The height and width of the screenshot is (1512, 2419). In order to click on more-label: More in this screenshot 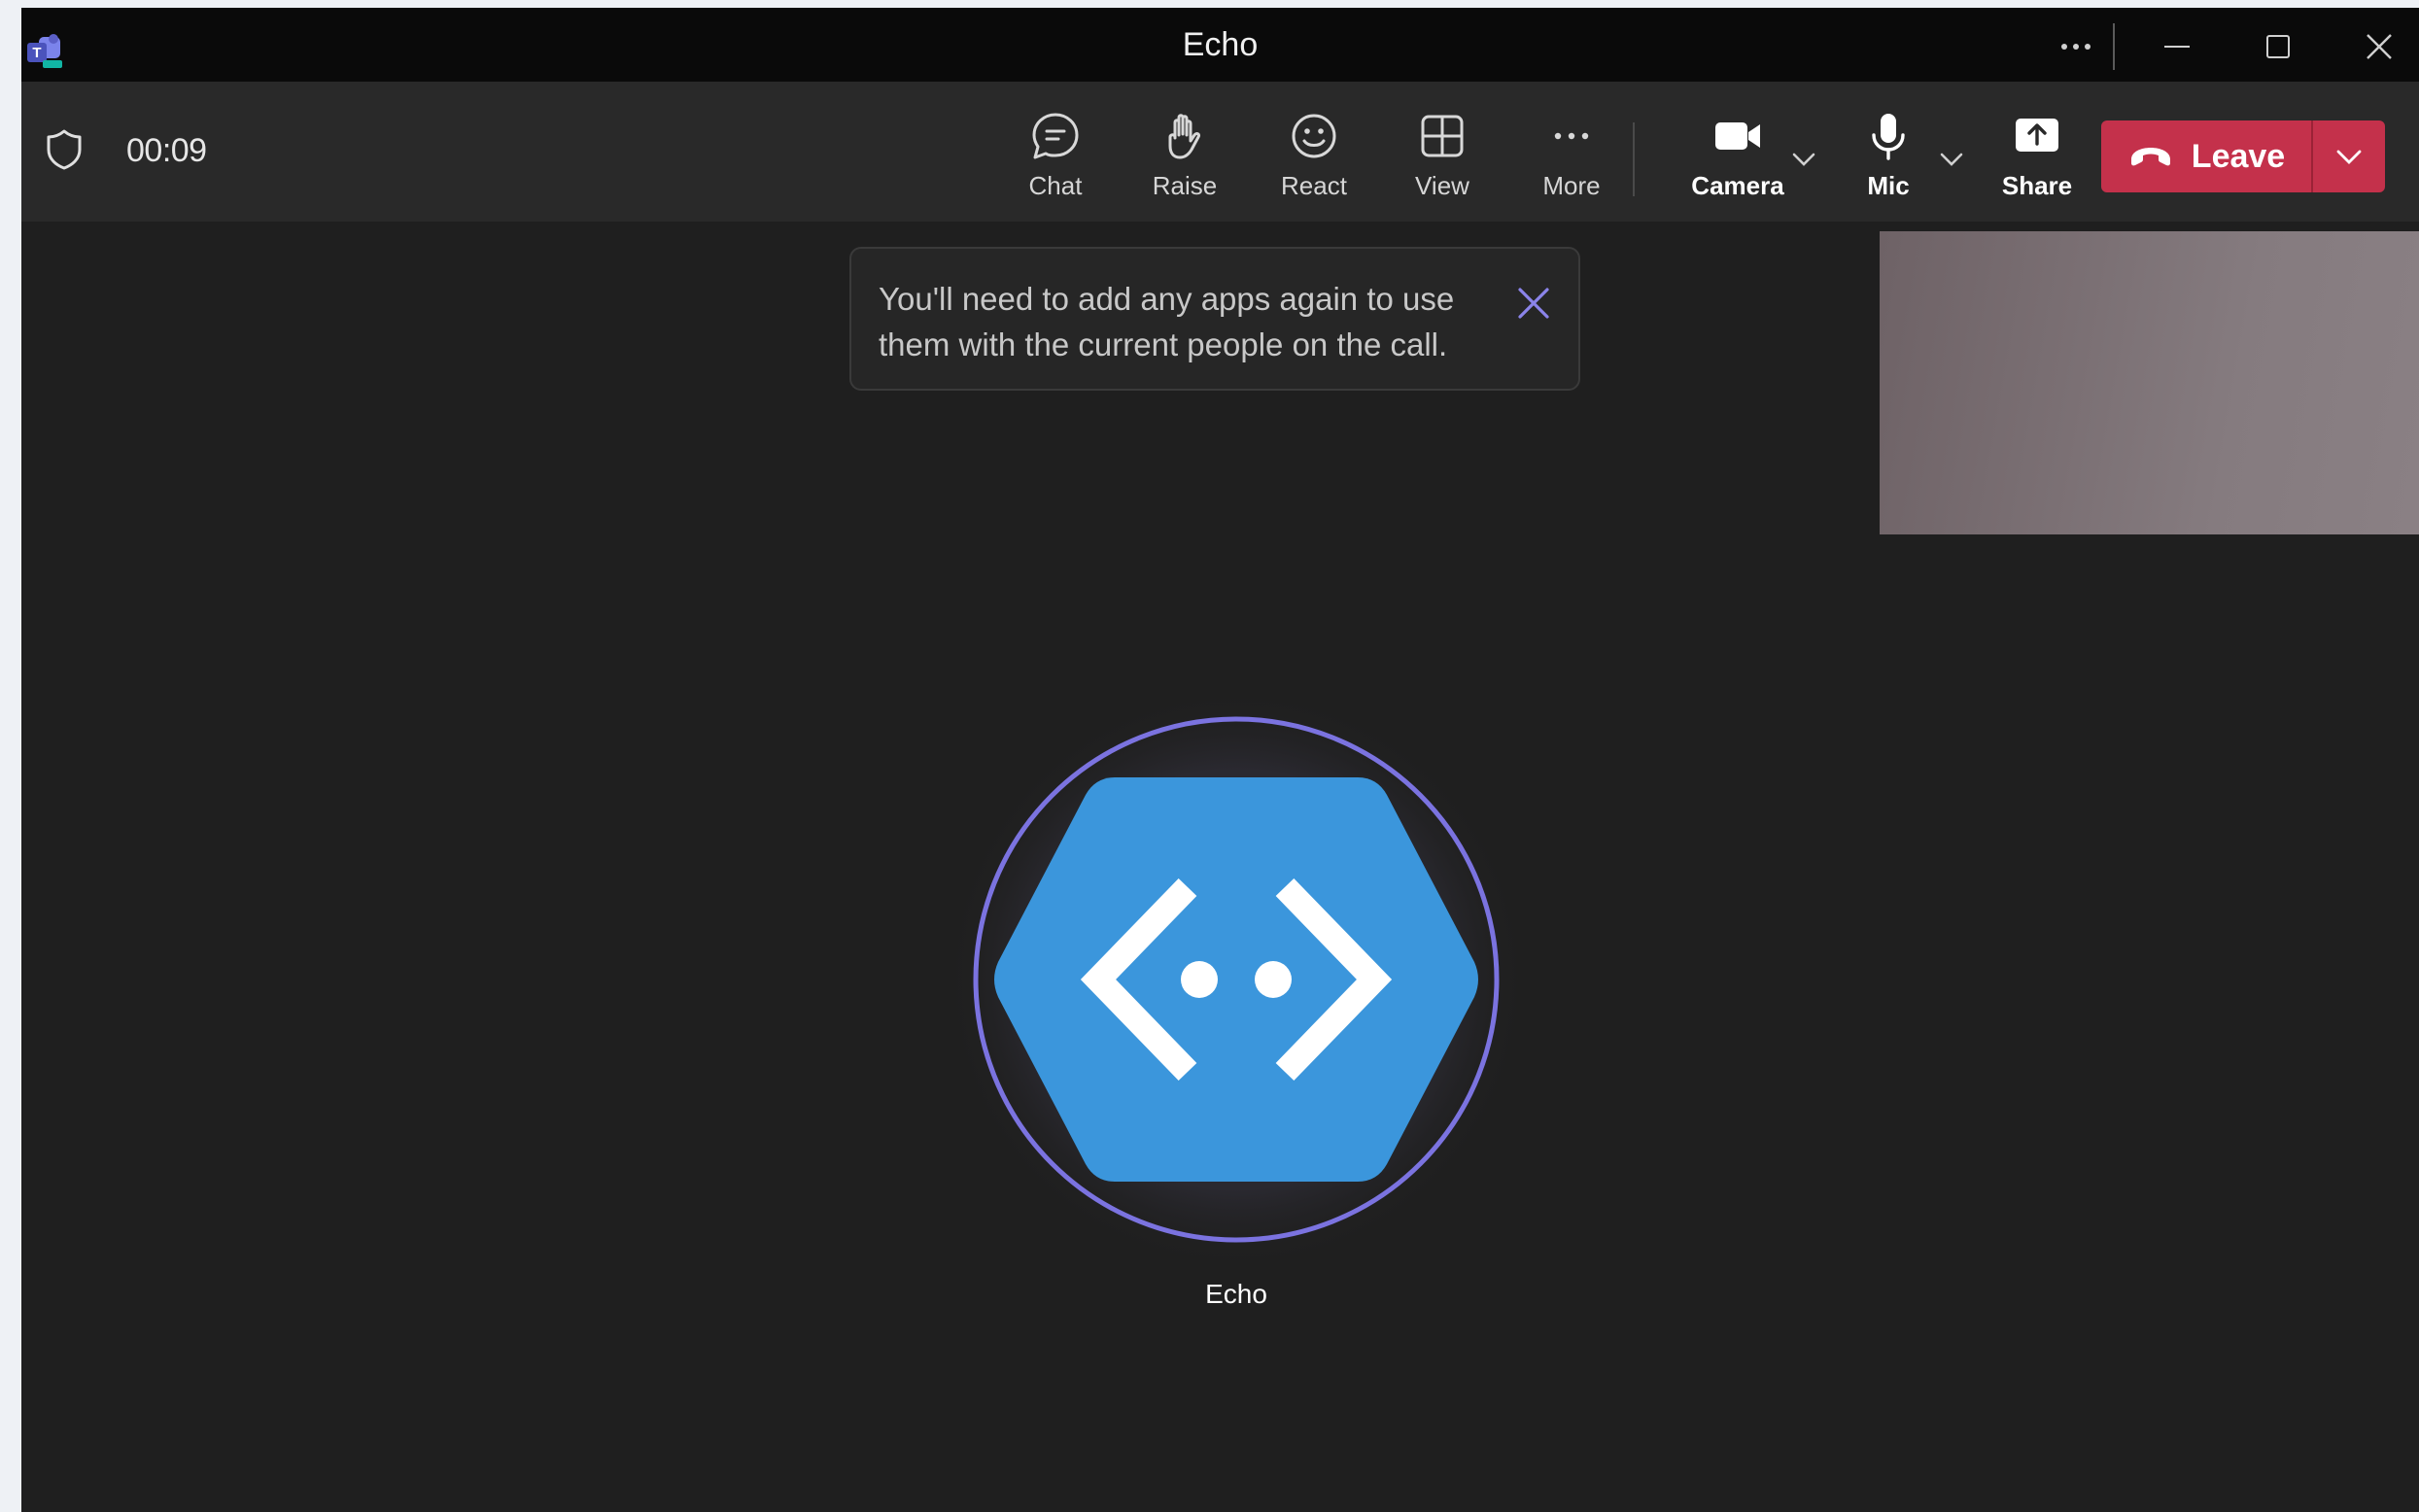, I will do `click(1571, 186)`.